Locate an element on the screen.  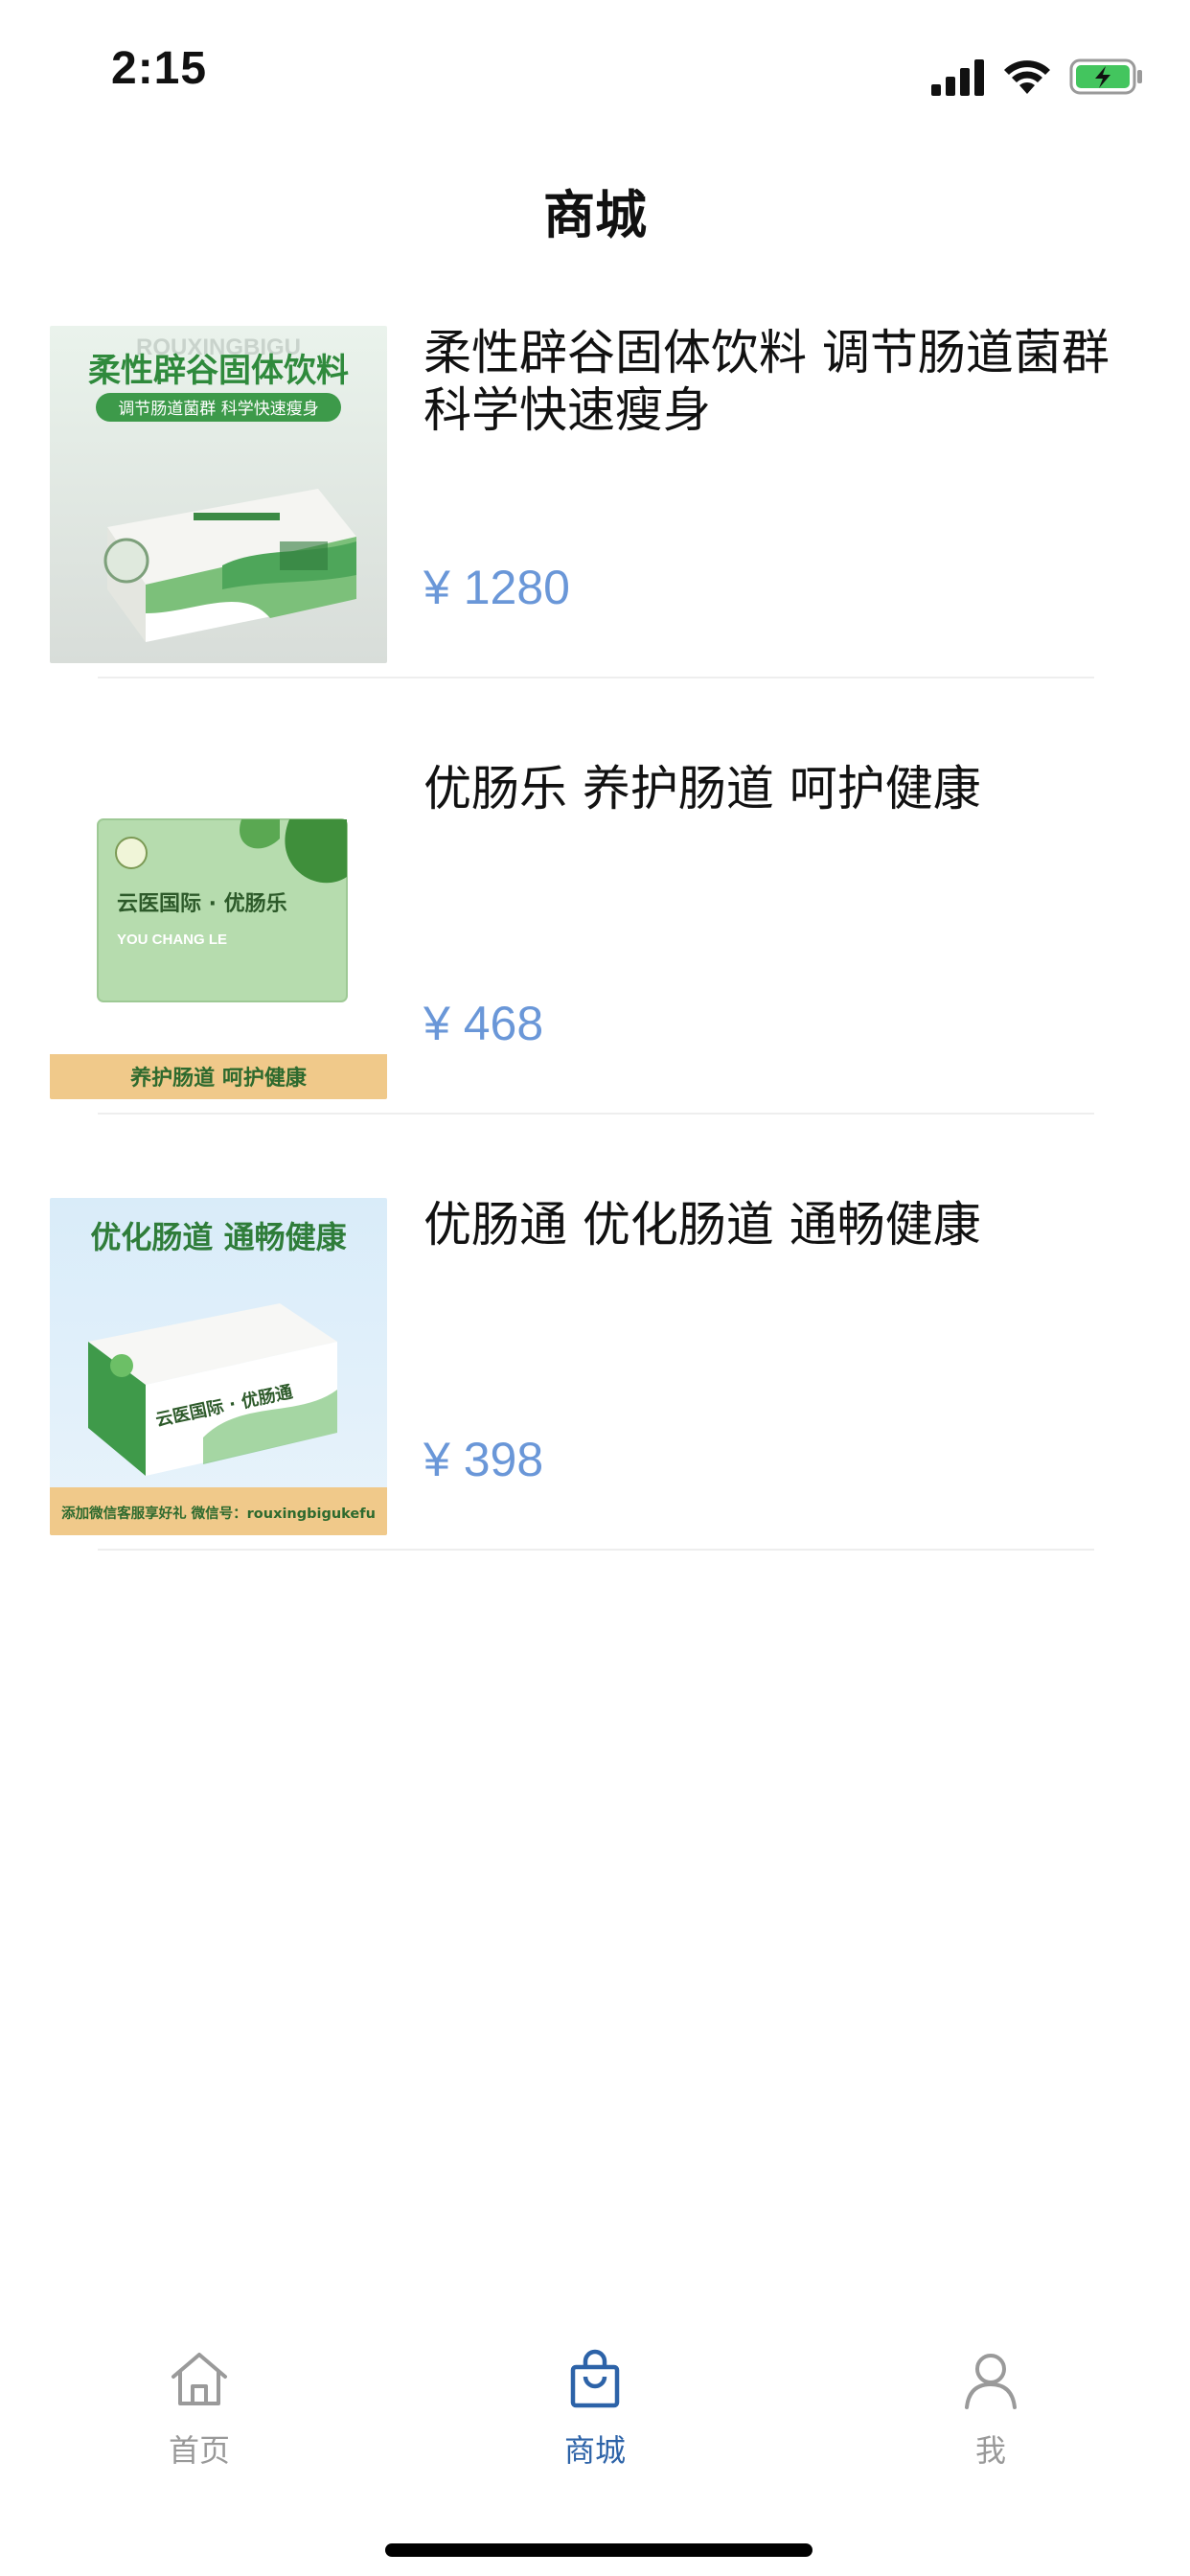
english-text: YOU CHANG LE is located at coordinates (172, 940).